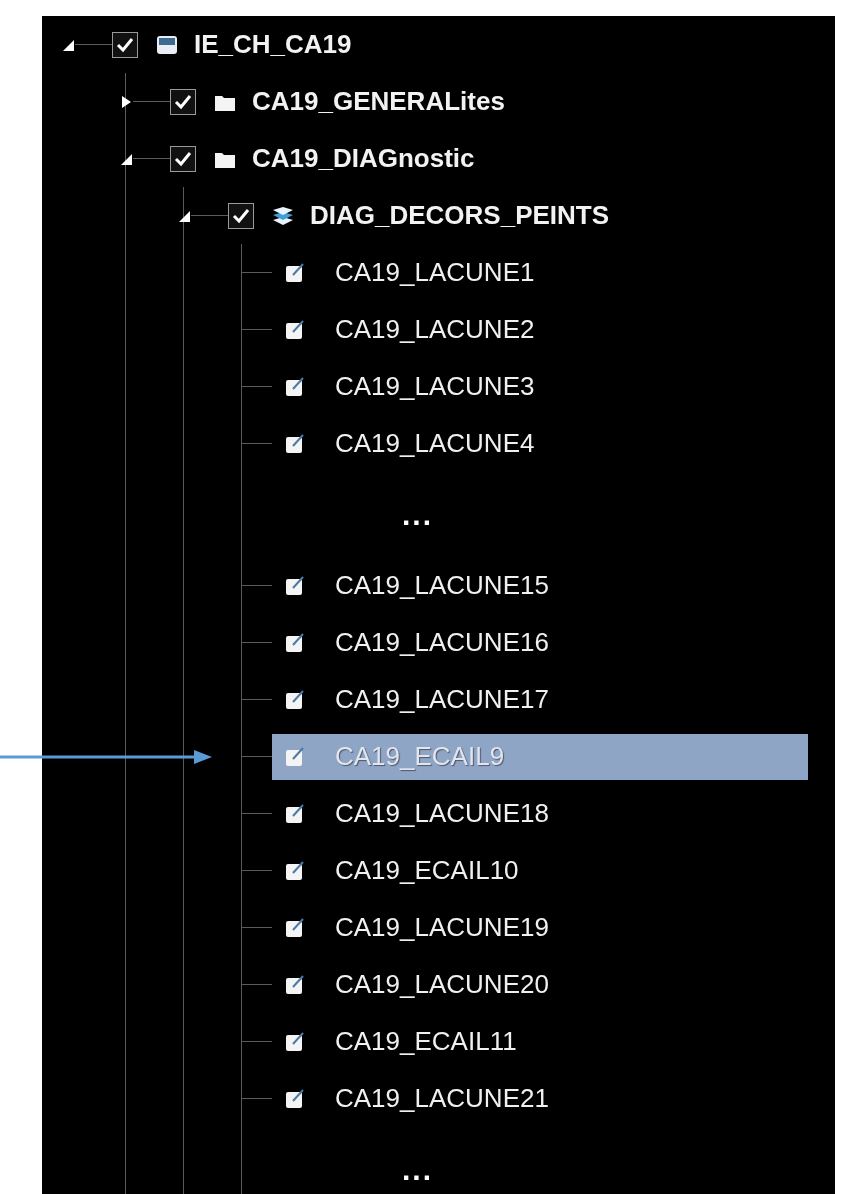  I want to click on tree-item: CA19_LACUNE17, so click(540, 699).